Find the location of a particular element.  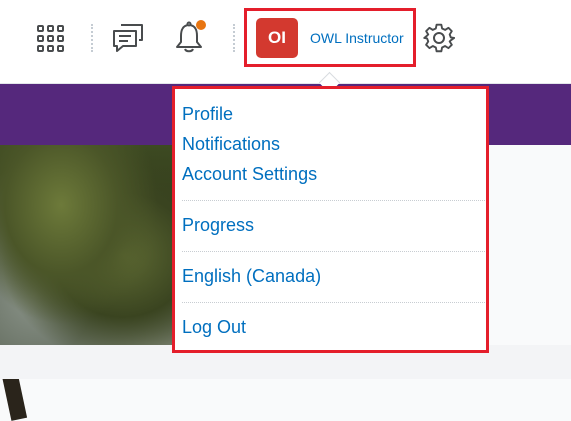

user-name: OWL Instructor is located at coordinates (357, 38).